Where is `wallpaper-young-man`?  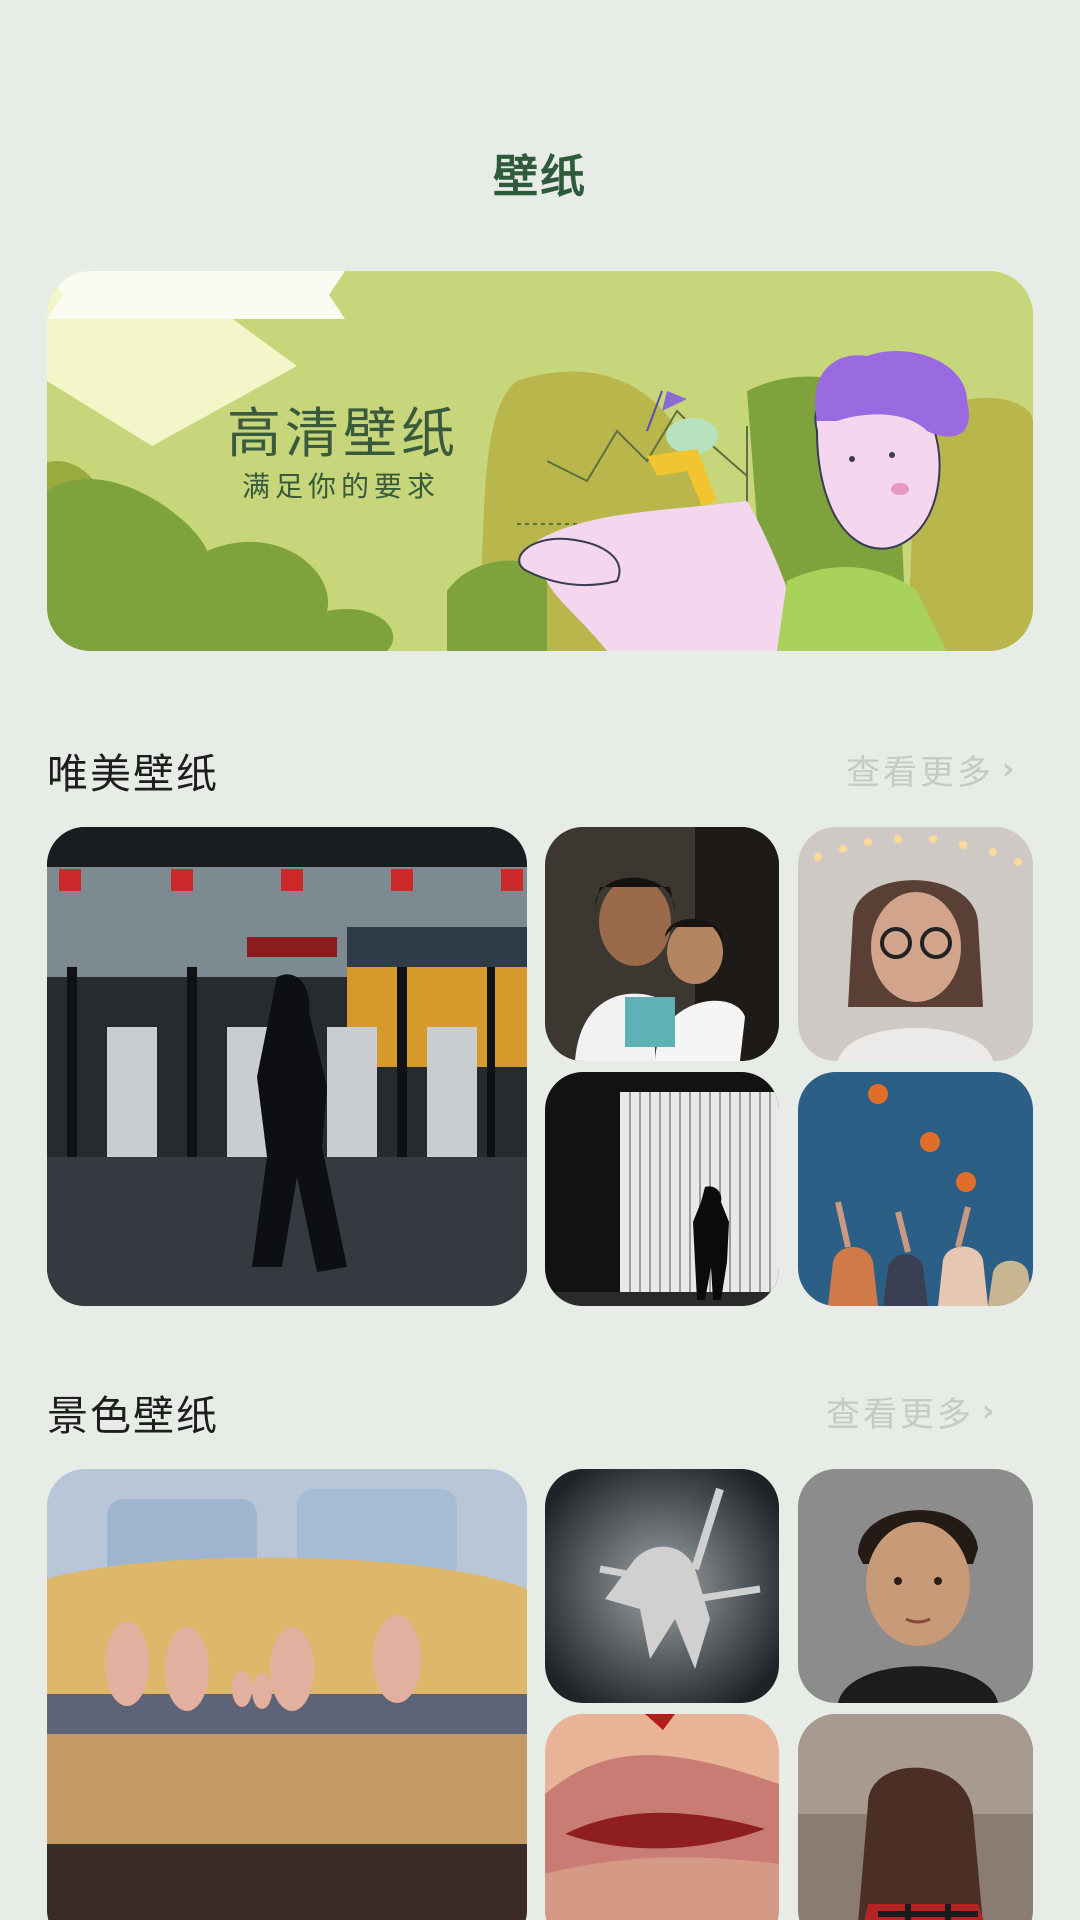
wallpaper-young-man is located at coordinates (915, 1586).